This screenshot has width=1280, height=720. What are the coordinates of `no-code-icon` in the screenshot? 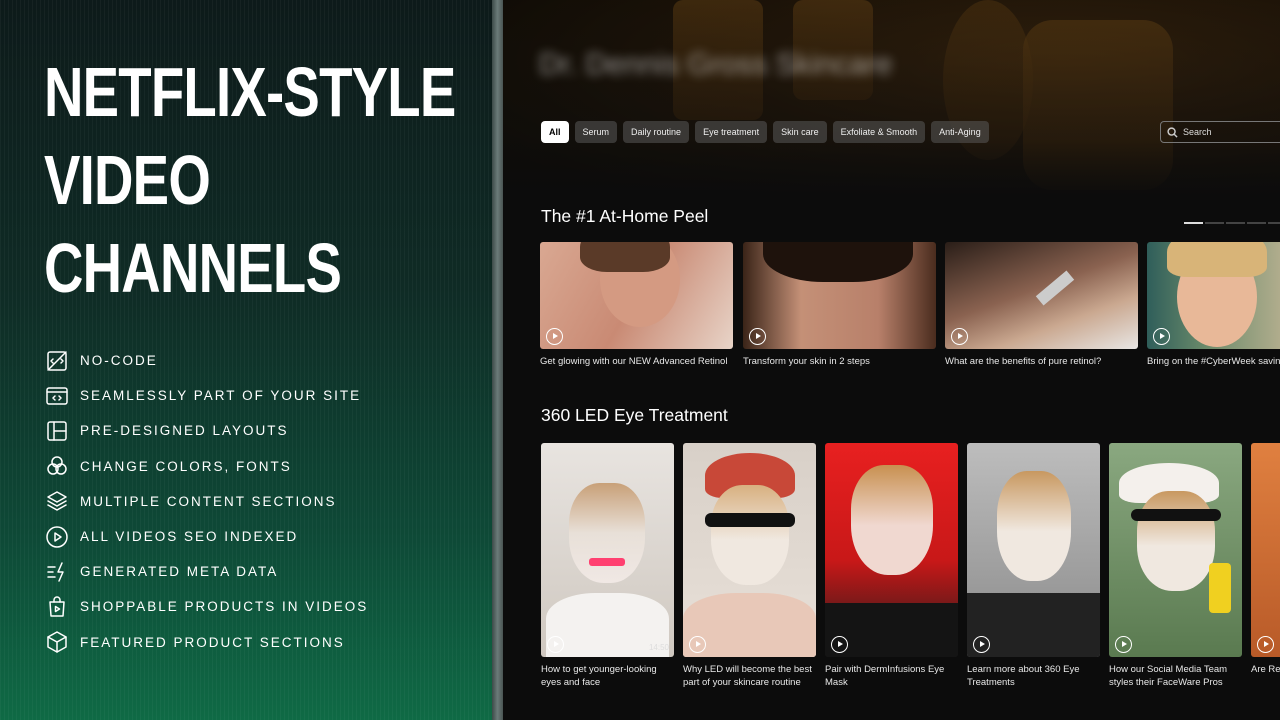 It's located at (57, 361).